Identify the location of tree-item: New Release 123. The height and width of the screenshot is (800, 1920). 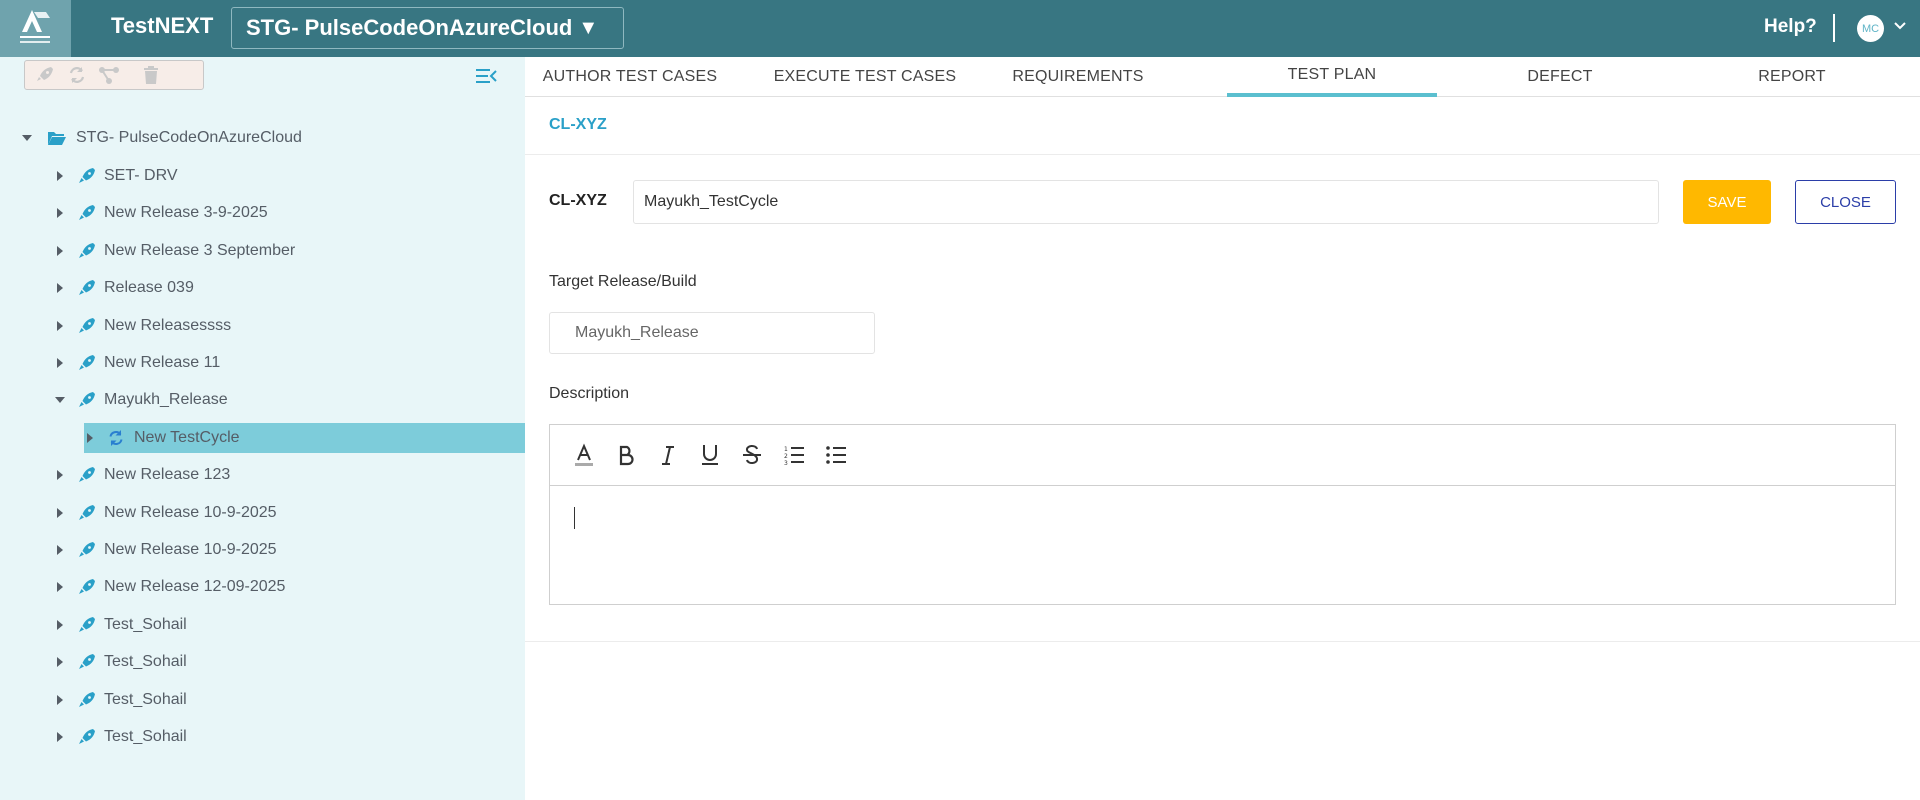
(262, 475).